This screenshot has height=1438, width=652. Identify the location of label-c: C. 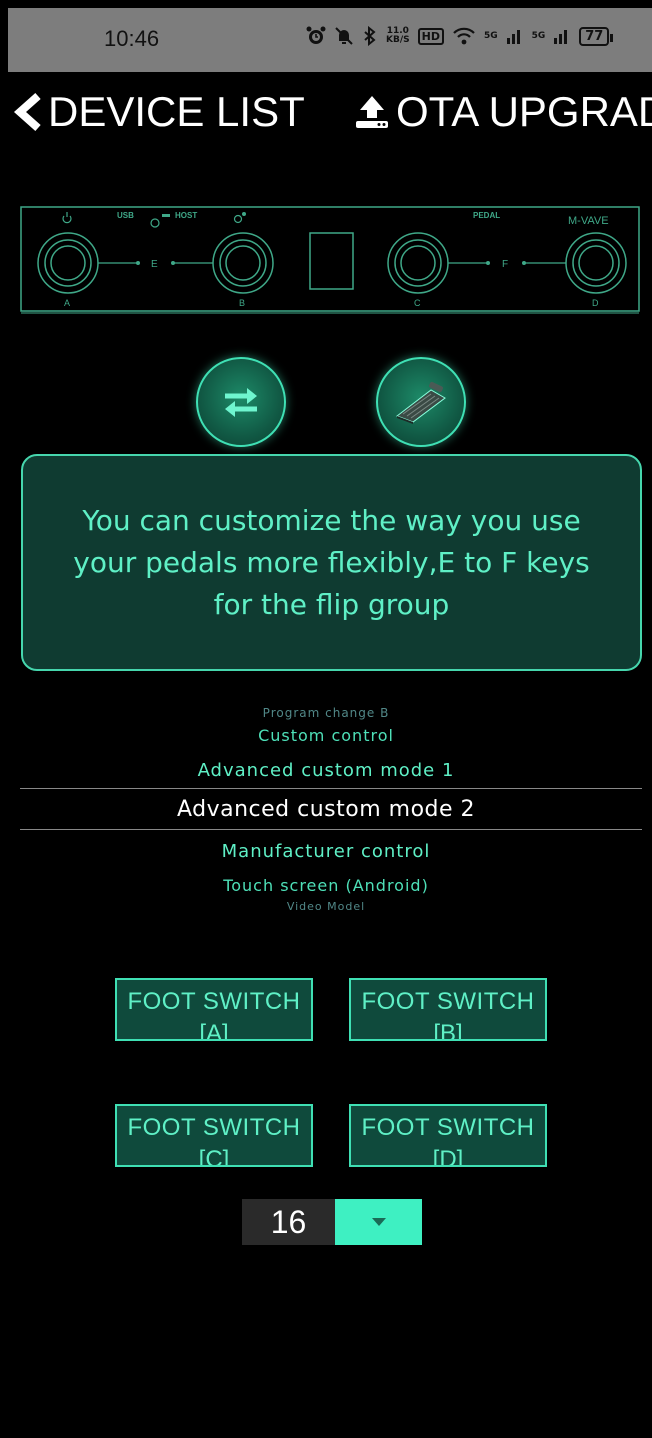
(417, 303).